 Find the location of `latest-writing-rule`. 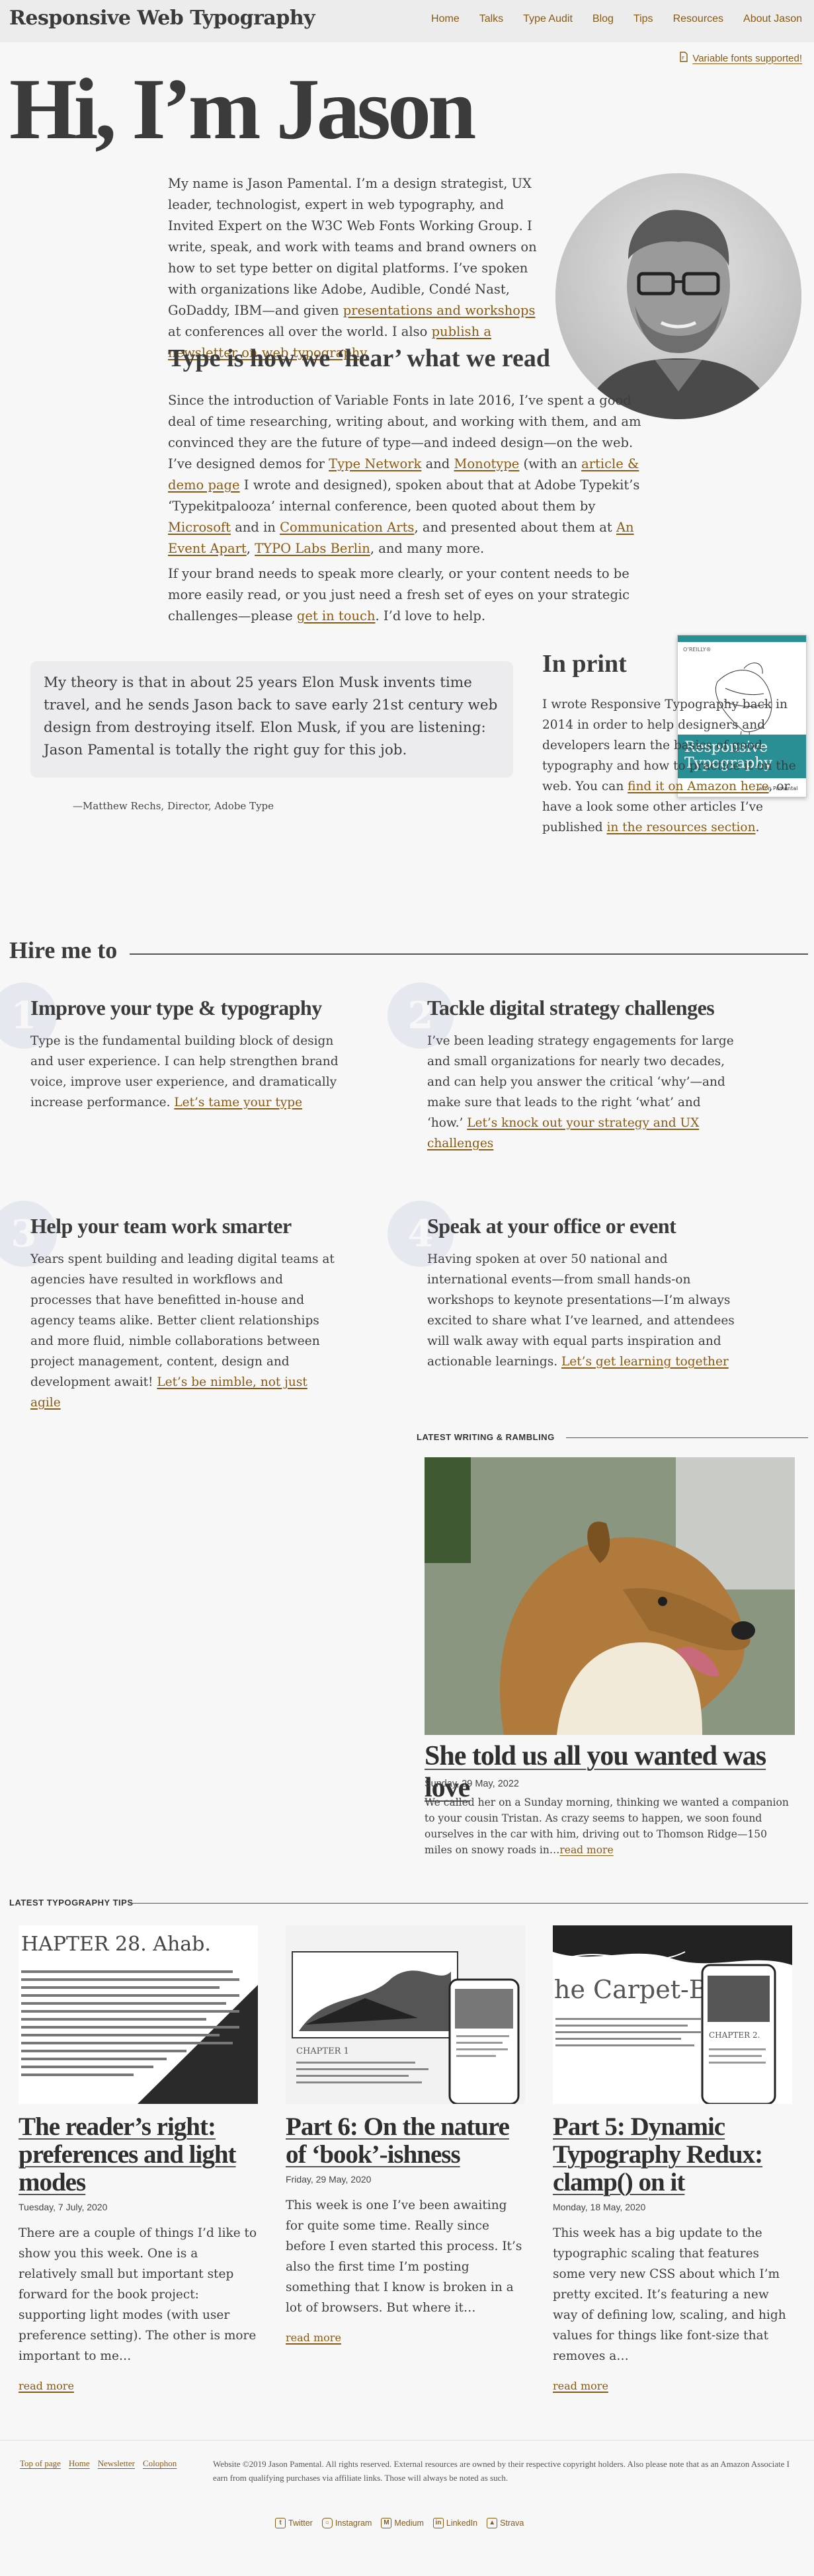

latest-writing-rule is located at coordinates (687, 1438).